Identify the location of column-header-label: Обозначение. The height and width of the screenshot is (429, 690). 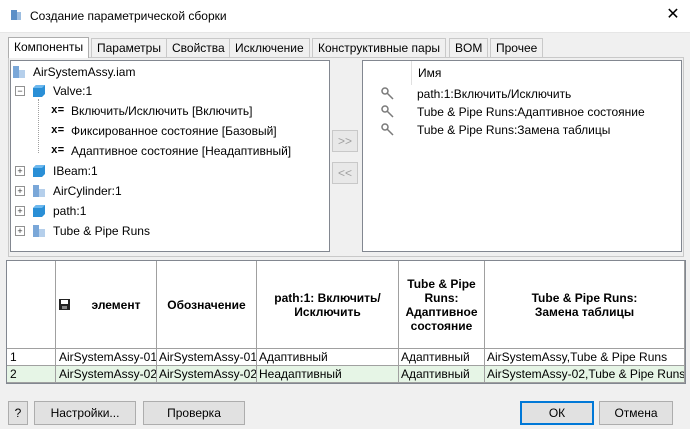
(206, 304).